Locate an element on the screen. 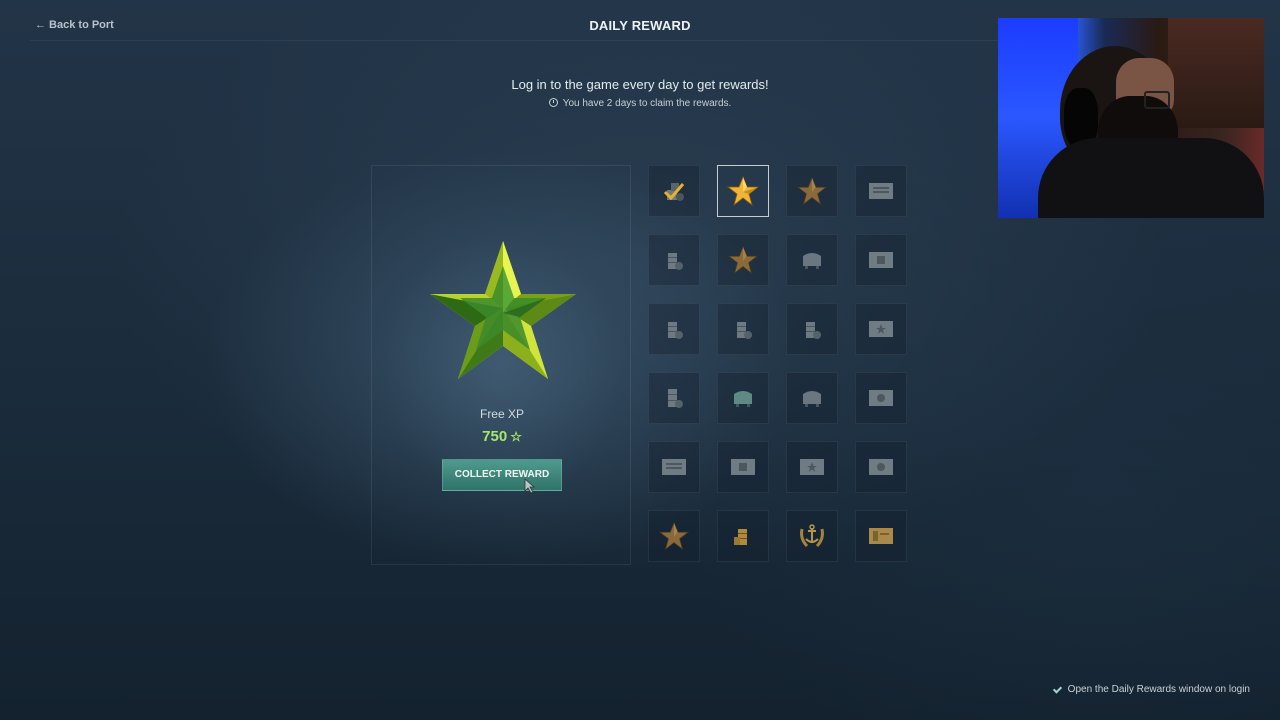 Image resolution: width=1280 pixels, height=720 pixels. claimed-check-icon is located at coordinates (674, 192).